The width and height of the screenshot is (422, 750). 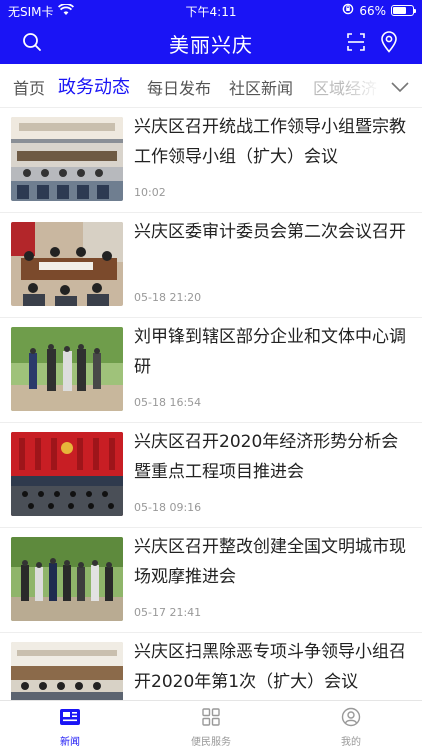 I want to click on news-item: 兴庆区召开整改创建全国文明城市现场观摩推进会 05-17 21:41, so click(x=211, y=580).